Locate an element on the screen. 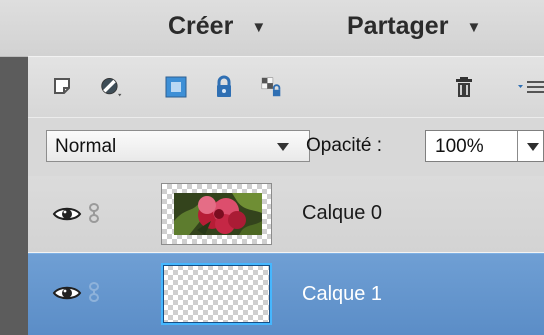  layer-thumbnail-transparent is located at coordinates (216, 294).